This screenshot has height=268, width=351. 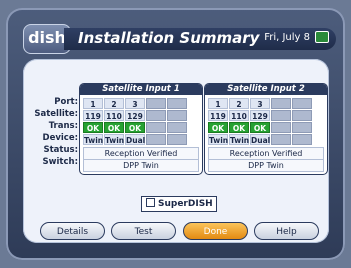 I want to click on date-display: Fri, July 8, so click(x=287, y=37).